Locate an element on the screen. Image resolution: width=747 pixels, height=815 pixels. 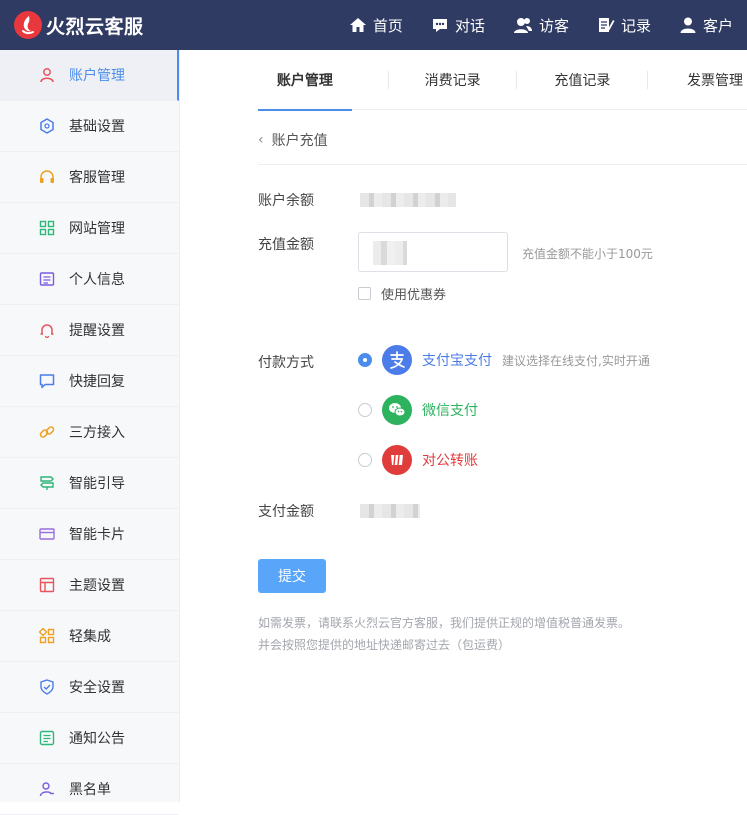
sidebar-item-basic-settings: 基础设置 is located at coordinates (89, 126).